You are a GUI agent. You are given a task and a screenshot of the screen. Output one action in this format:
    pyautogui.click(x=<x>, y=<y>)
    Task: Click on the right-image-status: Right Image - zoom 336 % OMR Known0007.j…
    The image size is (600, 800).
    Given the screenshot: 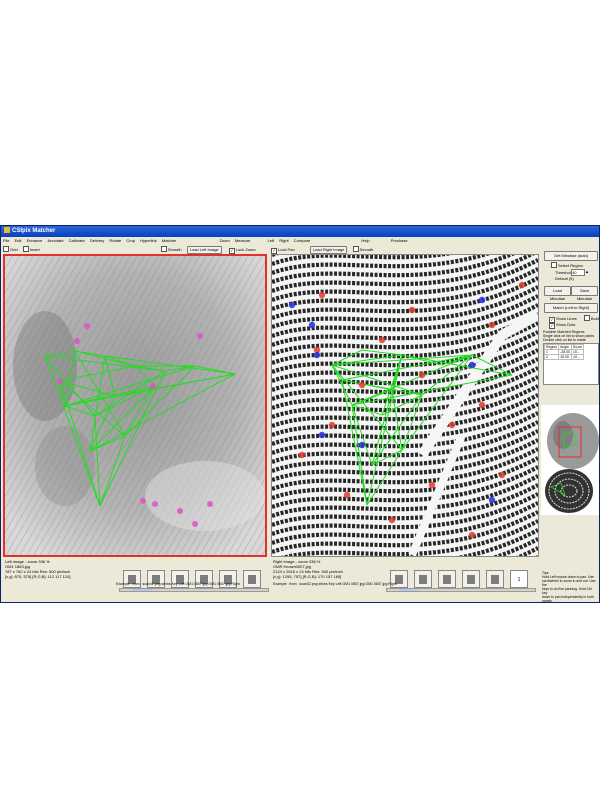 What is the action you would take?
    pyautogui.click(x=308, y=569)
    